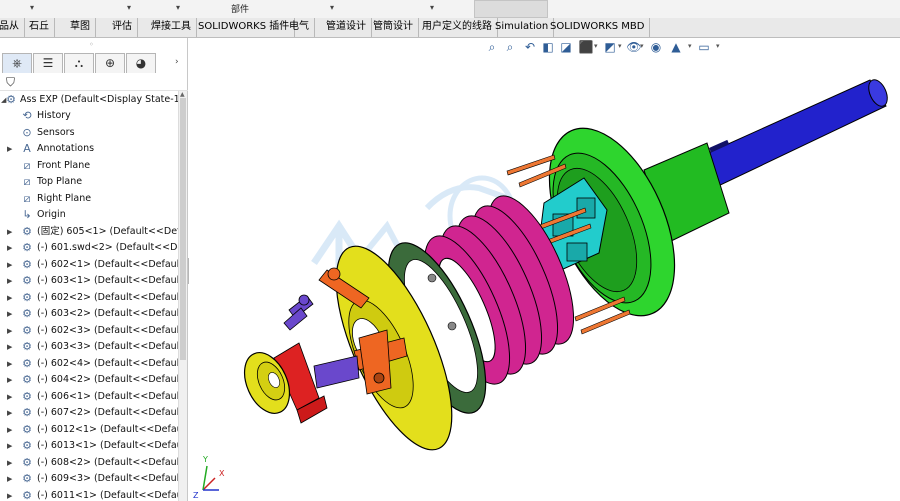 Image resolution: width=900 pixels, height=501 pixels. What do you see at coordinates (457, 27) in the screenshot?
I see `tab-user-routes: 用户定义的线路` at bounding box center [457, 27].